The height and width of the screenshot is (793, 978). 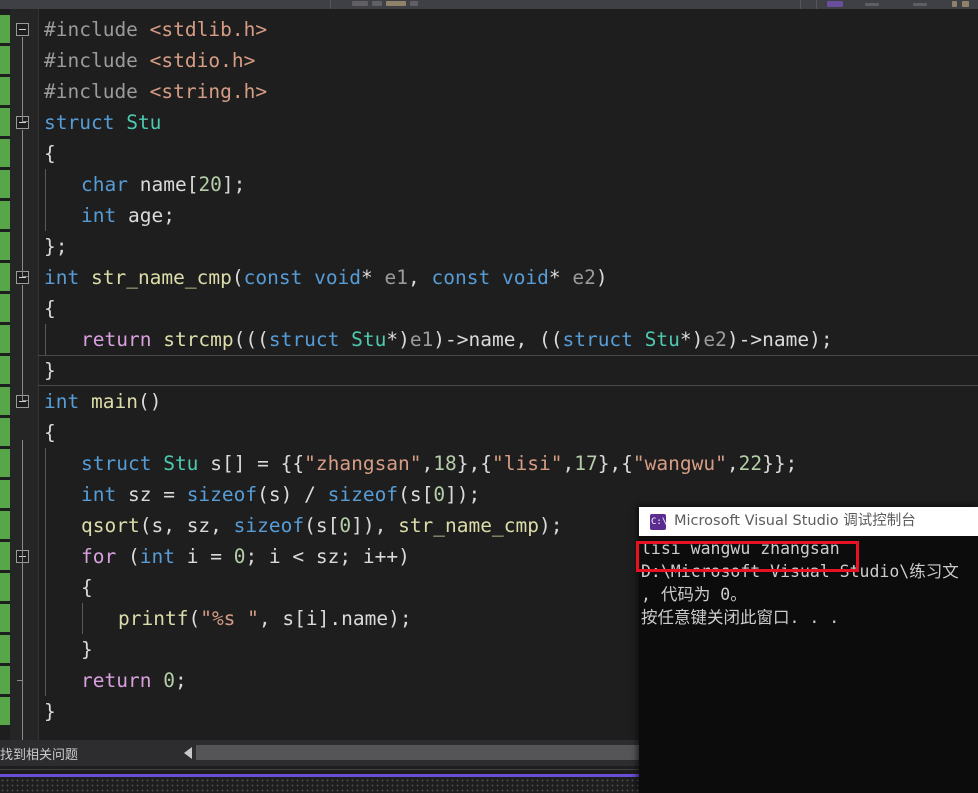 What do you see at coordinates (808, 521) in the screenshot?
I see `console-title-bar: C:\ Microsoft Visual Studio 调试控制台` at bounding box center [808, 521].